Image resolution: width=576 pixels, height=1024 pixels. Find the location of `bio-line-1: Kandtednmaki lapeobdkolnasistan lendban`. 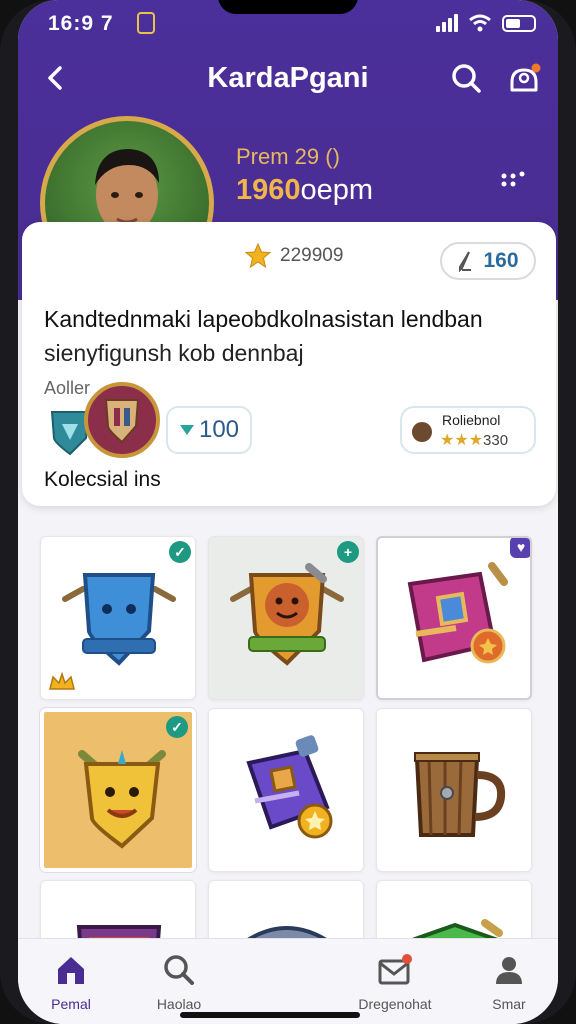

bio-line-1: Kandtednmaki lapeobdkolnasistan lendban is located at coordinates (263, 319).